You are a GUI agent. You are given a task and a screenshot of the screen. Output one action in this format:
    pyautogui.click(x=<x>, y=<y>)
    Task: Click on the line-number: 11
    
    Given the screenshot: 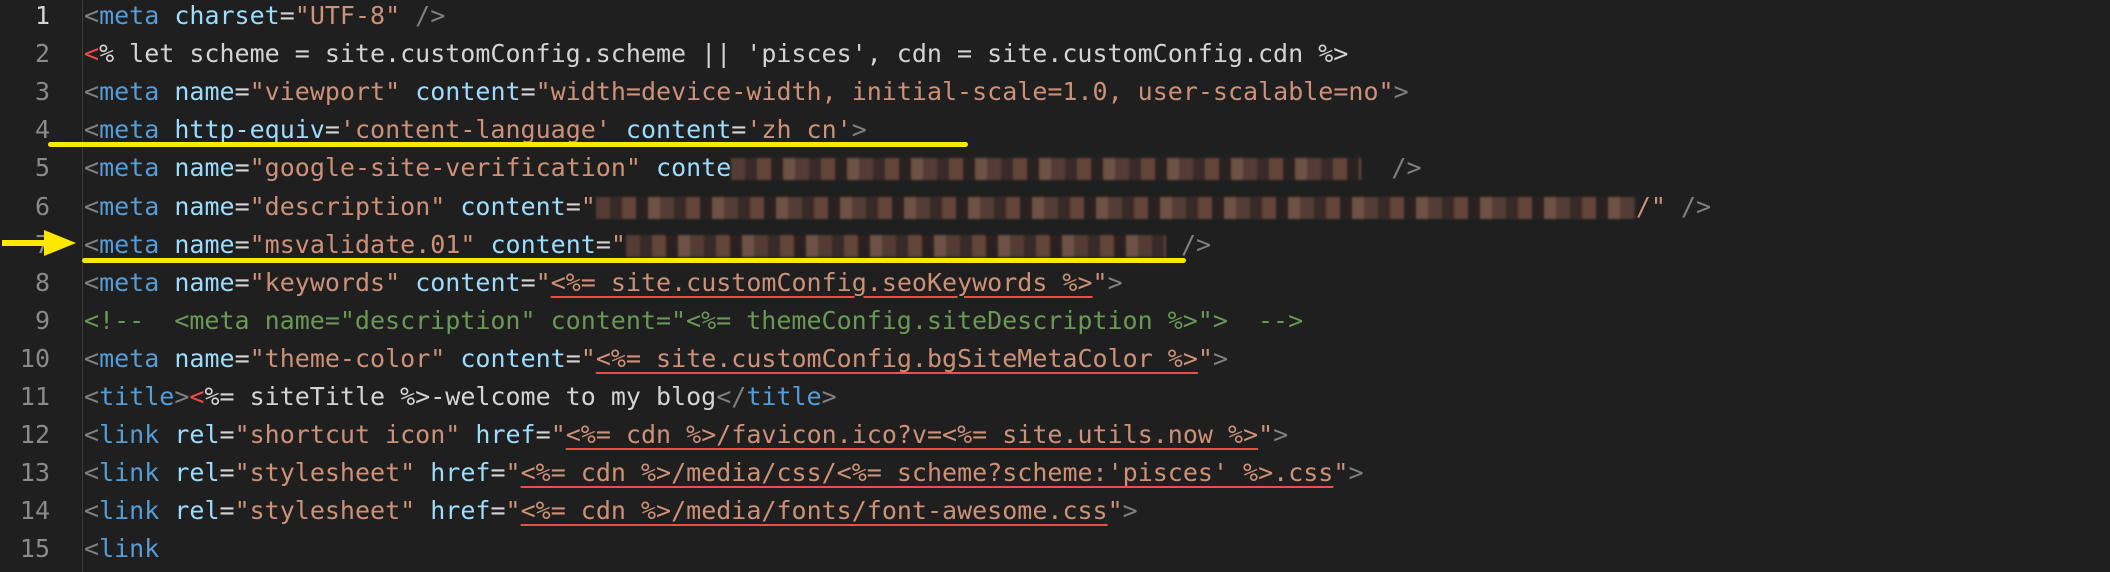 What is the action you would take?
    pyautogui.click(x=34, y=396)
    